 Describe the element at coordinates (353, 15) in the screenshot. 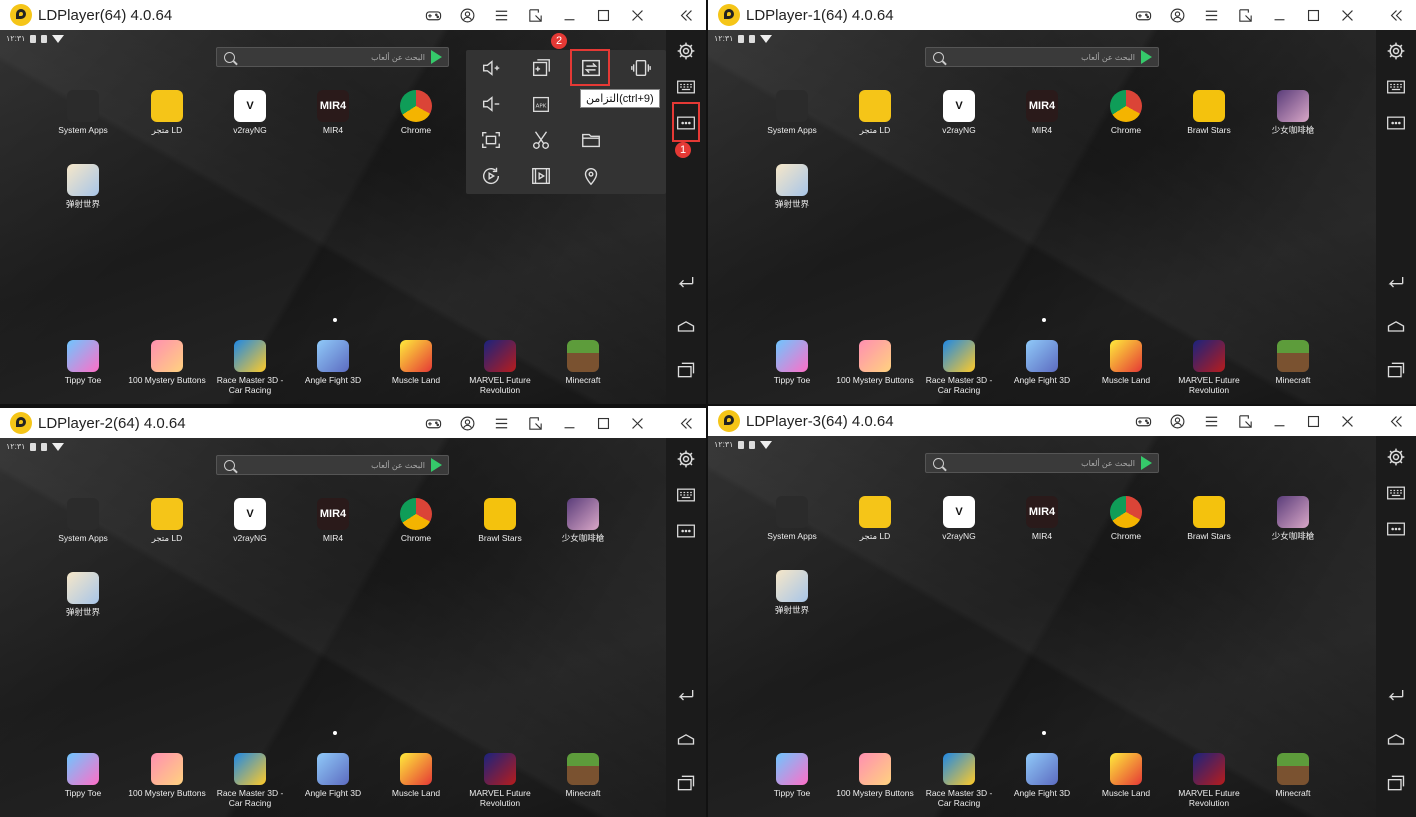

I see `title-bar: LDPlayer(64) 4.0.64` at that location.